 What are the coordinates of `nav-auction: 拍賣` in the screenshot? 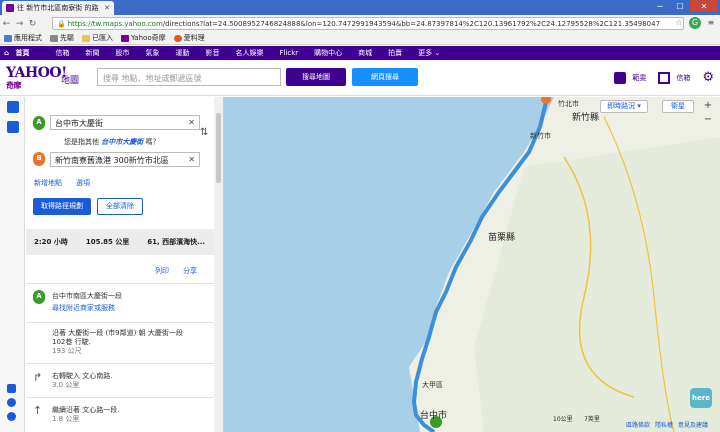 It's located at (395, 53).